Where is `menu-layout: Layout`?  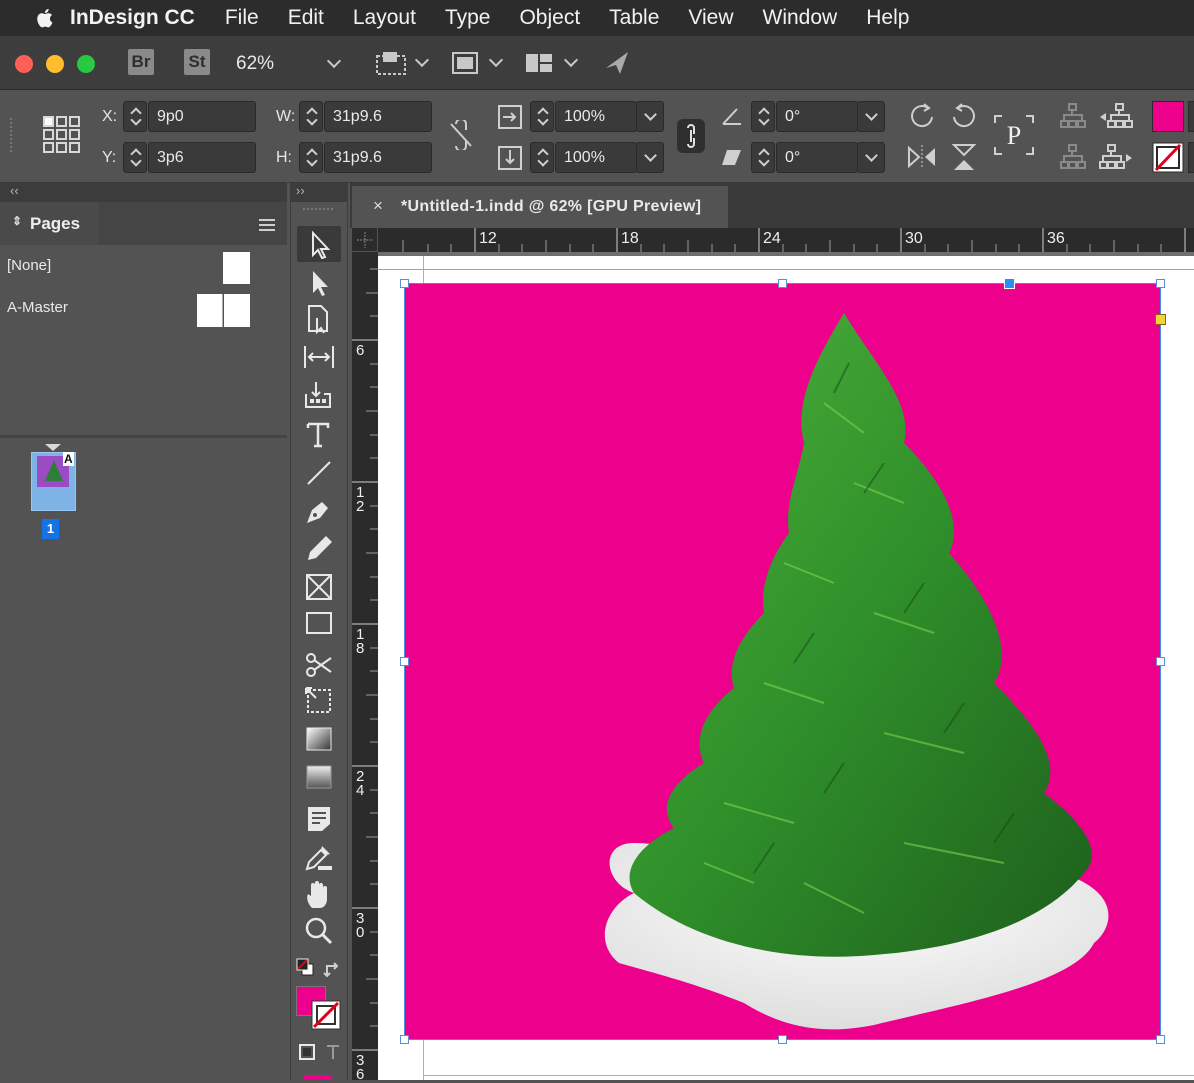
menu-layout: Layout is located at coordinates (384, 18).